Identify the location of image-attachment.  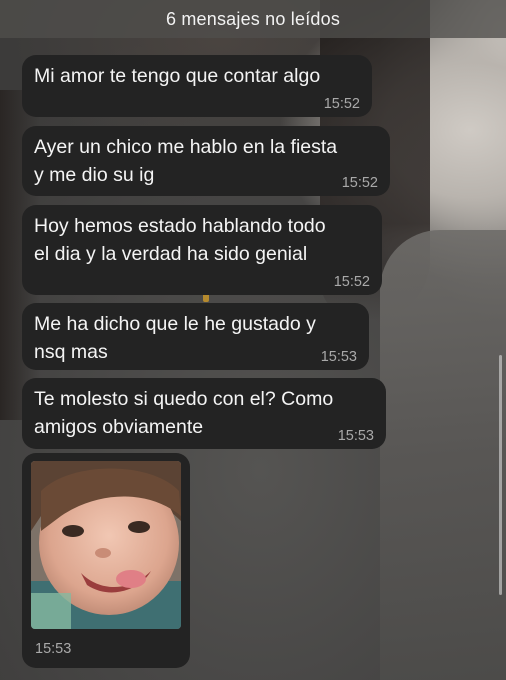
(106, 545).